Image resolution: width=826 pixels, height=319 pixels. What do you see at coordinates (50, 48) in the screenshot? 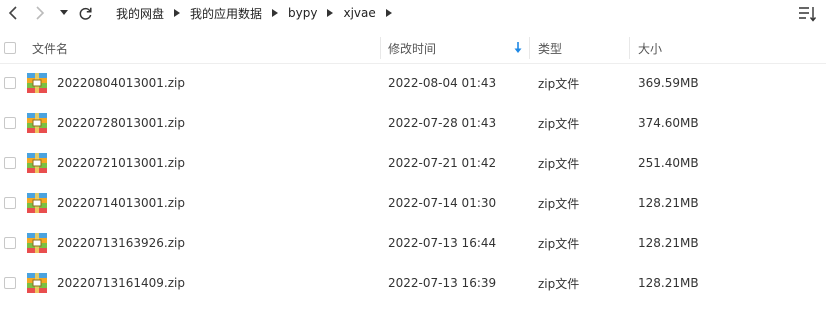
I see `column-header-name: 文件名` at bounding box center [50, 48].